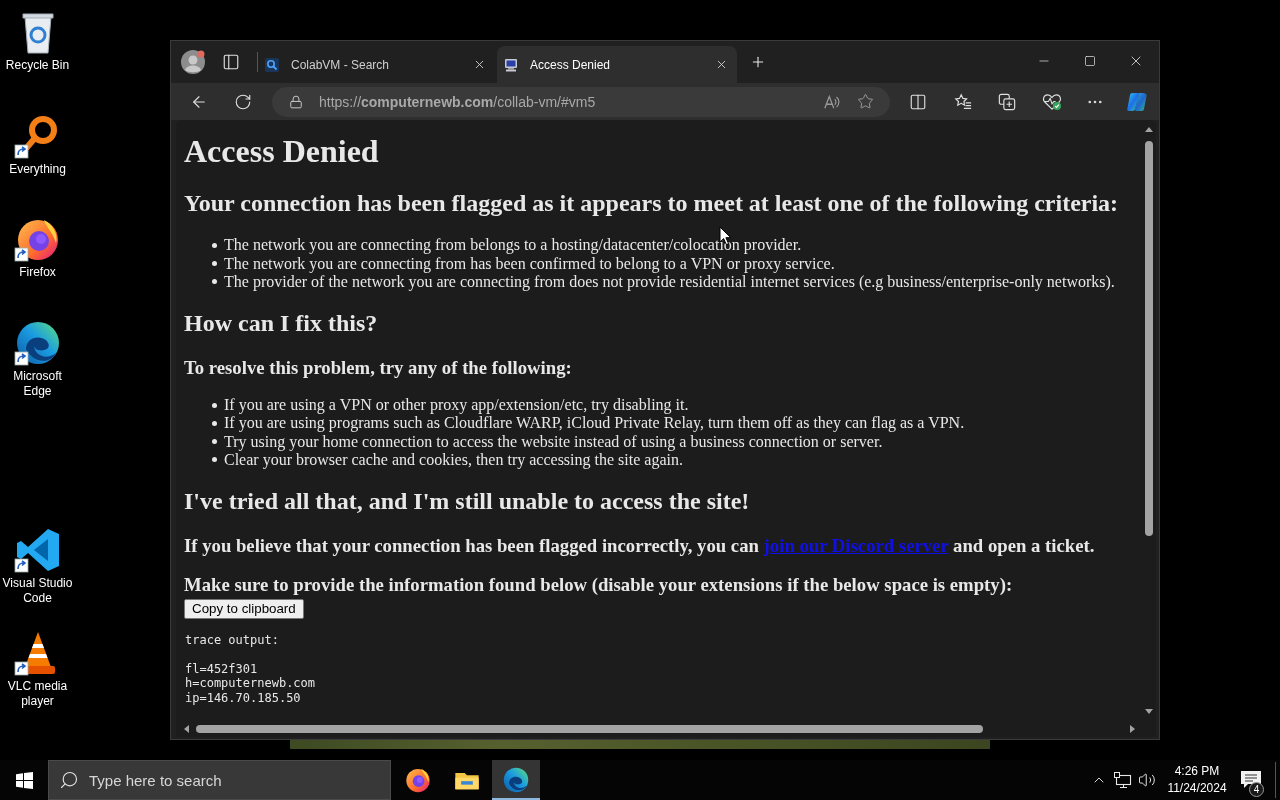 This screenshot has height=800, width=1280. What do you see at coordinates (456, 405) in the screenshot?
I see `list-item: If you are using a VPN or other proxy app/extension/etc, try disabling it.` at bounding box center [456, 405].